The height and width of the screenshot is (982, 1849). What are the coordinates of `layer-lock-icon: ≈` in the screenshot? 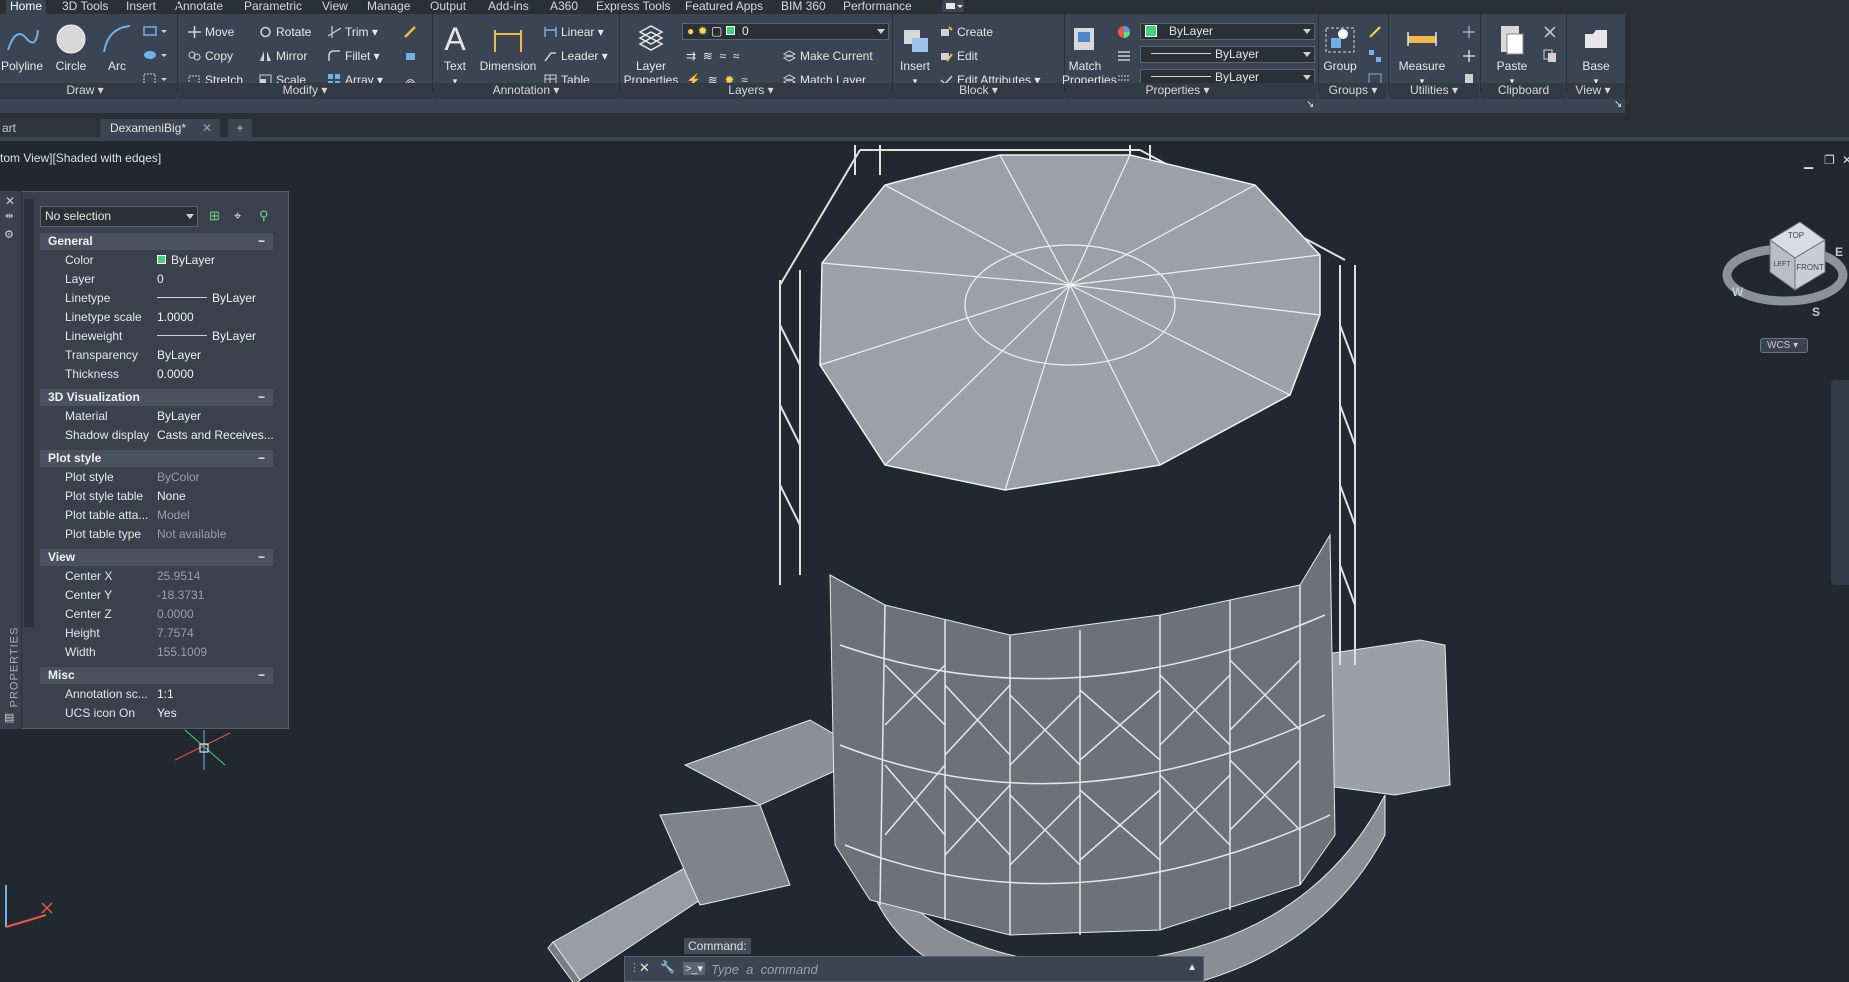 It's located at (736, 56).